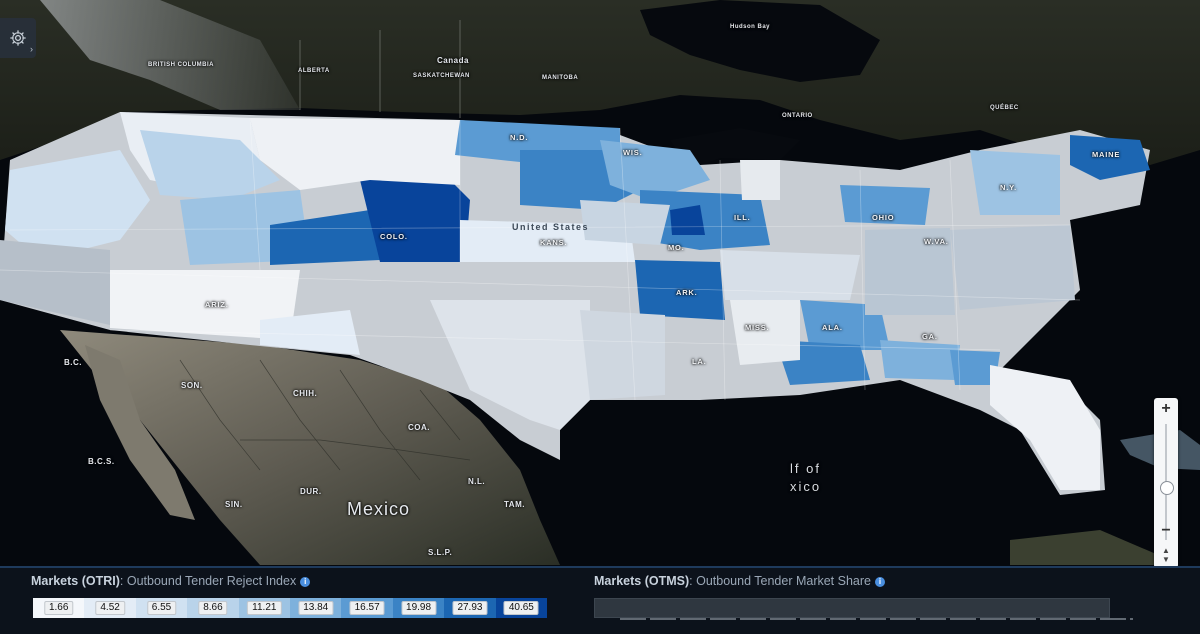 This screenshot has width=1200, height=634. What do you see at coordinates (687, 292) in the screenshot?
I see `label-ark: ARK.` at bounding box center [687, 292].